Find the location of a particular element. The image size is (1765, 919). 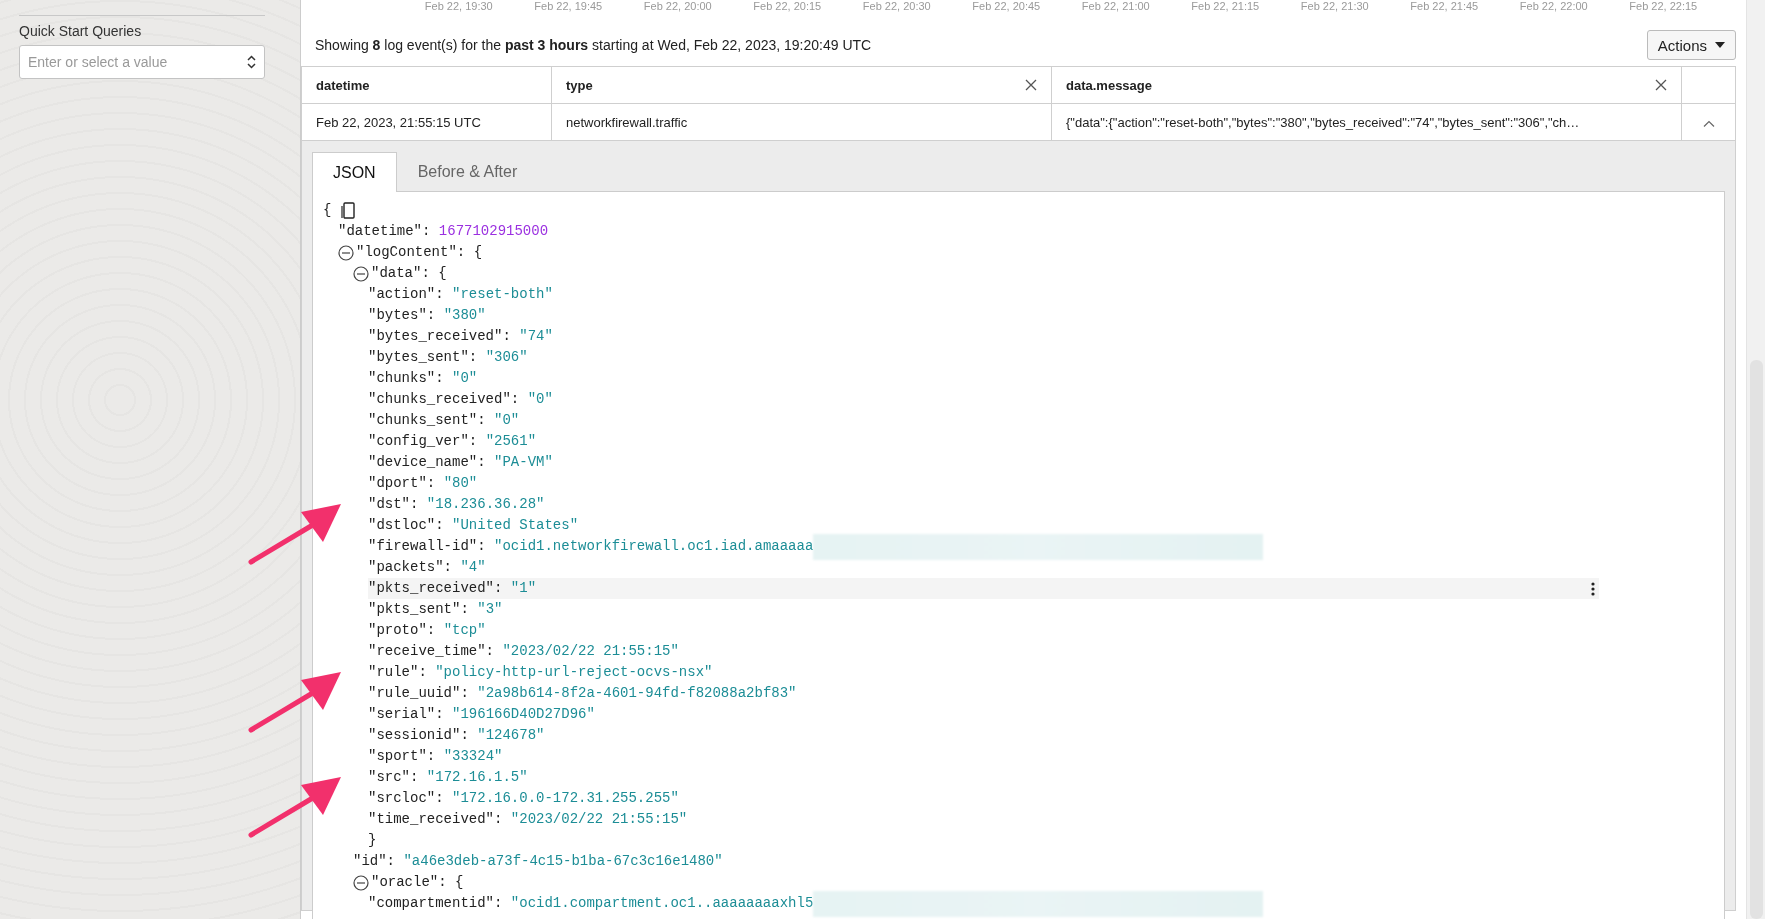

json-key: "time_received": is located at coordinates (435, 819).